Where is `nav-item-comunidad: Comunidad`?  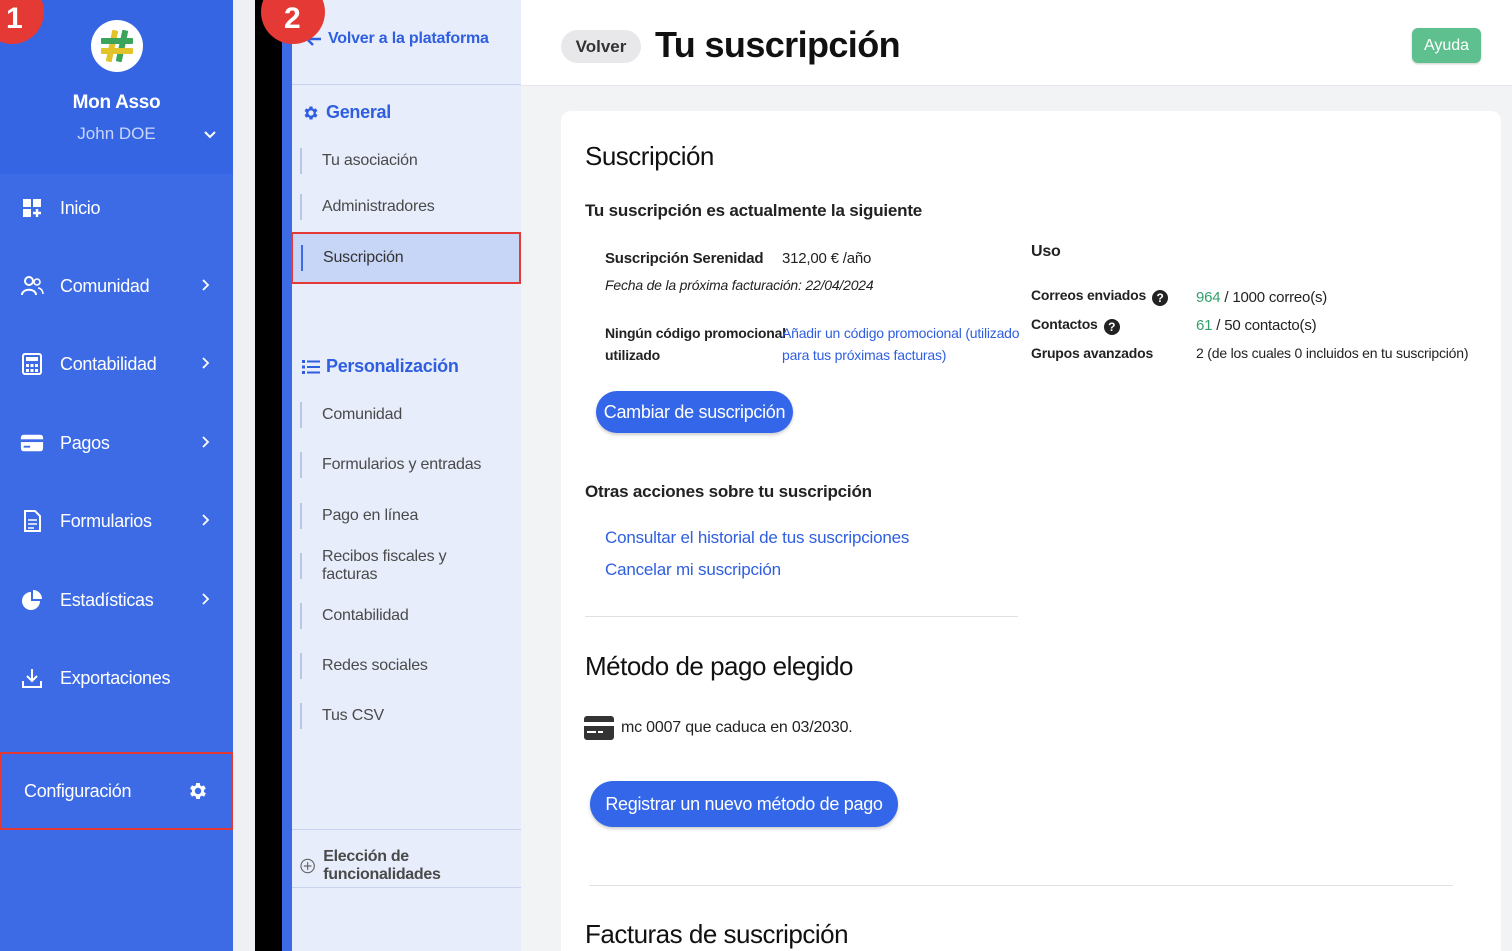 nav-item-comunidad: Comunidad is located at coordinates (116, 286).